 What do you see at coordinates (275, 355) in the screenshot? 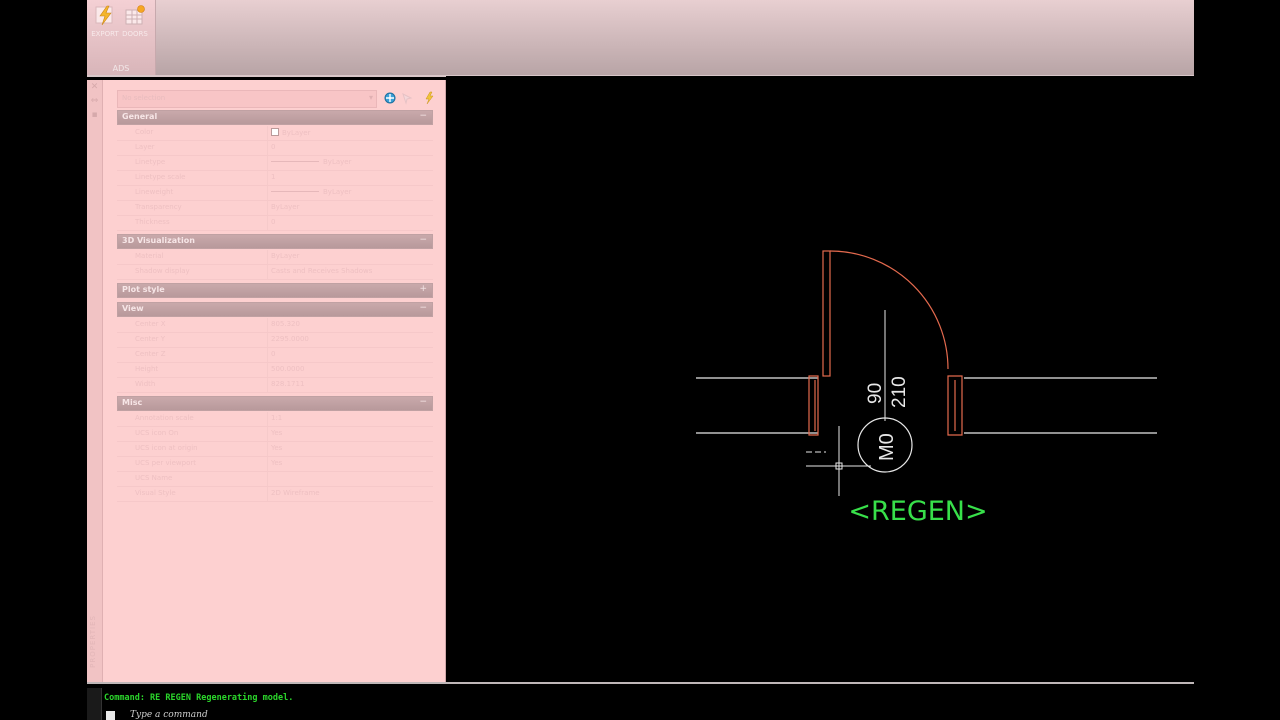
I see `property-row: Center Z0` at bounding box center [275, 355].